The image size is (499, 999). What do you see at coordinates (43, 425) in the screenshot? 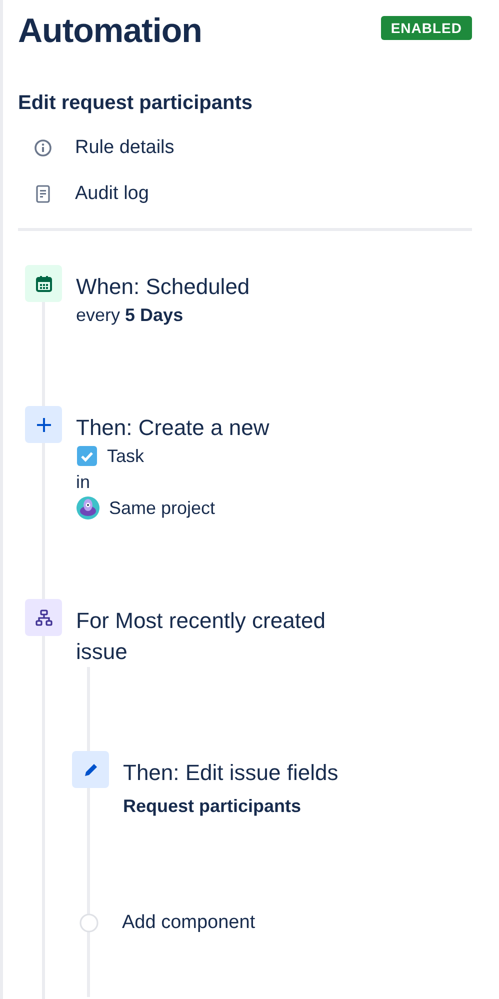
I see `plus-icon` at bounding box center [43, 425].